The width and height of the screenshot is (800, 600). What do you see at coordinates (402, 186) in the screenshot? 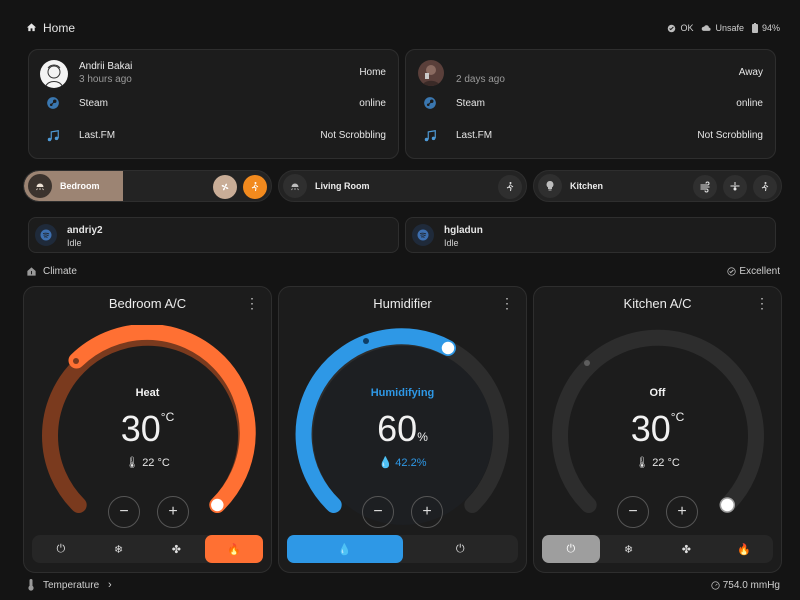
I see `room-pill-living-room: Living Room` at bounding box center [402, 186].